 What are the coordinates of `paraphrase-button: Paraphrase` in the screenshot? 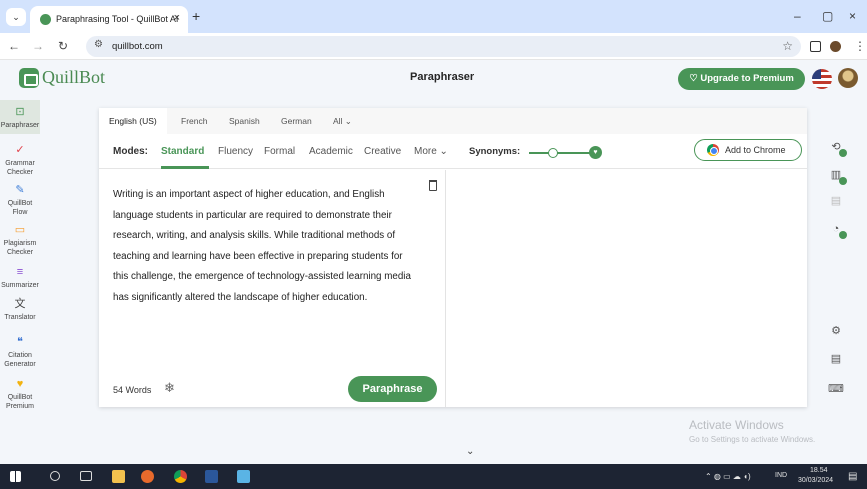 It's located at (392, 389).